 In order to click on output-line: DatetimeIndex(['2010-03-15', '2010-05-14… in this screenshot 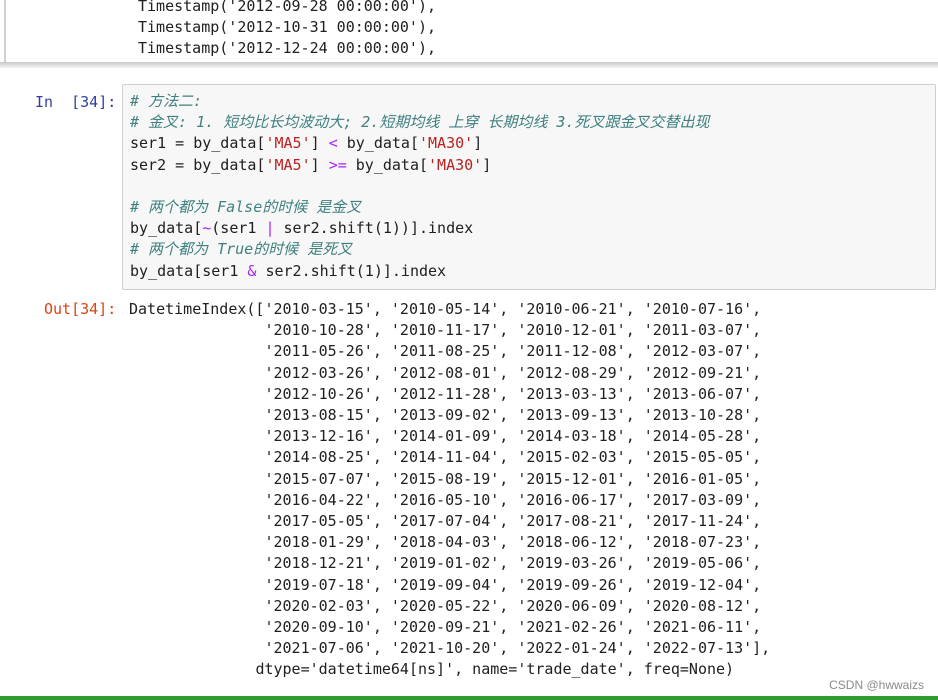, I will do `click(449, 309)`.